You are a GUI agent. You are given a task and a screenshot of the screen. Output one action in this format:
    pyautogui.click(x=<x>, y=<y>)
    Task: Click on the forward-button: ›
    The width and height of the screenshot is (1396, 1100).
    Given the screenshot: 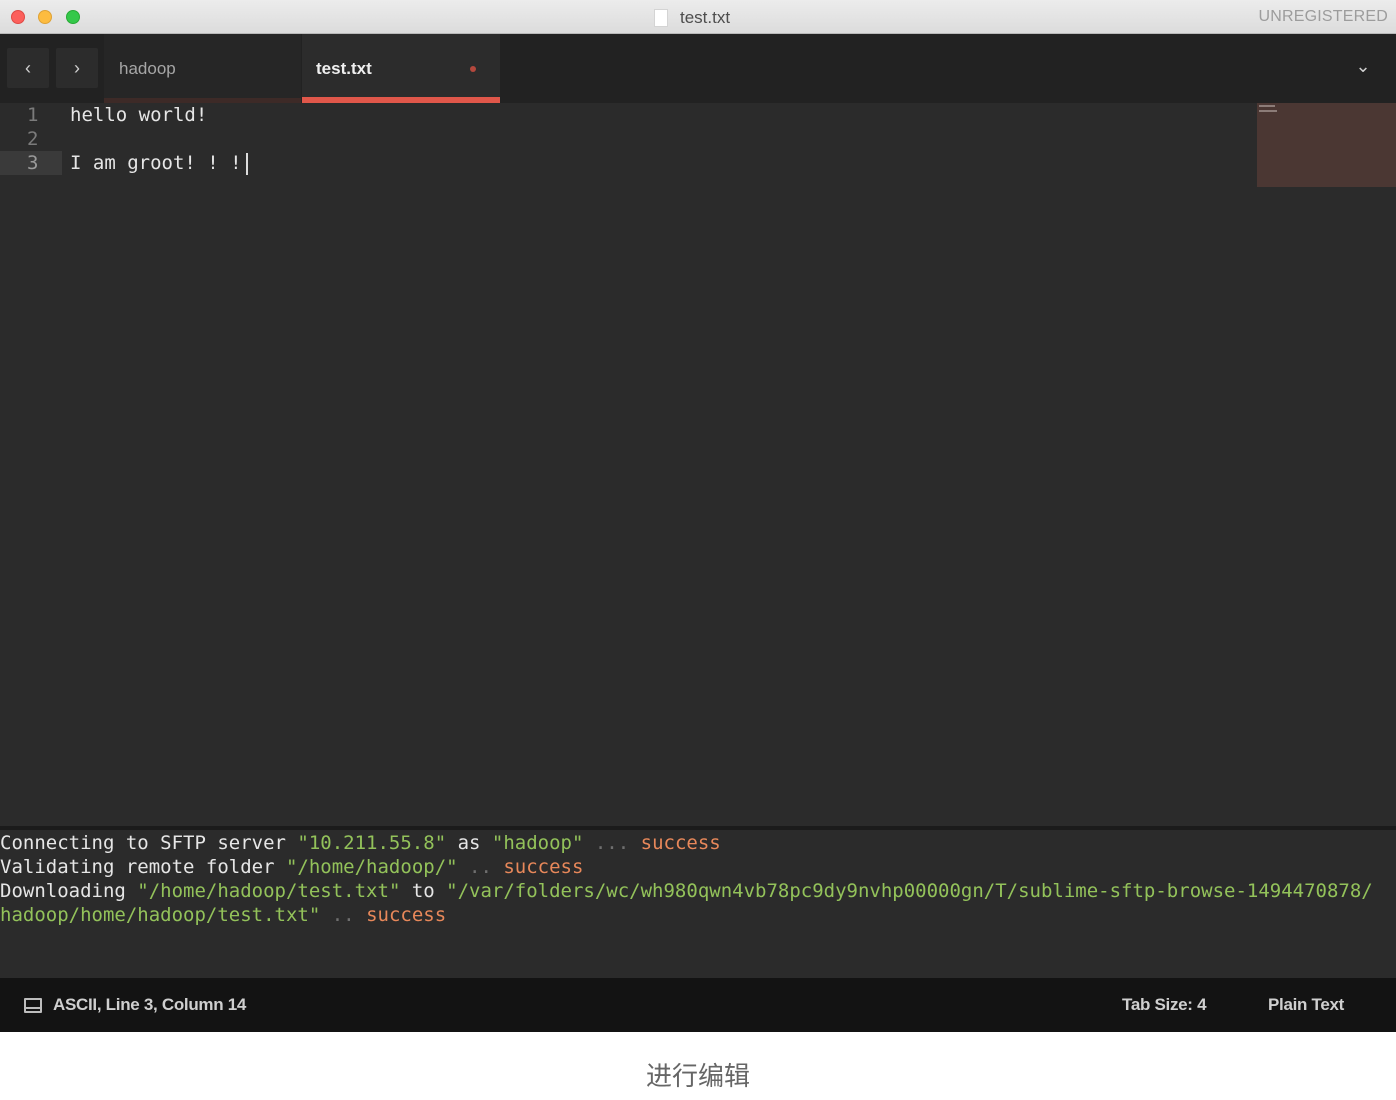 What is the action you would take?
    pyautogui.click(x=77, y=68)
    